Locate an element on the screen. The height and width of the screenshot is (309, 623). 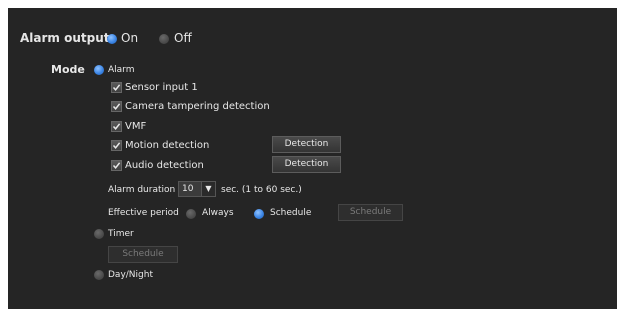
alarm-output-on-radio is located at coordinates (112, 39).